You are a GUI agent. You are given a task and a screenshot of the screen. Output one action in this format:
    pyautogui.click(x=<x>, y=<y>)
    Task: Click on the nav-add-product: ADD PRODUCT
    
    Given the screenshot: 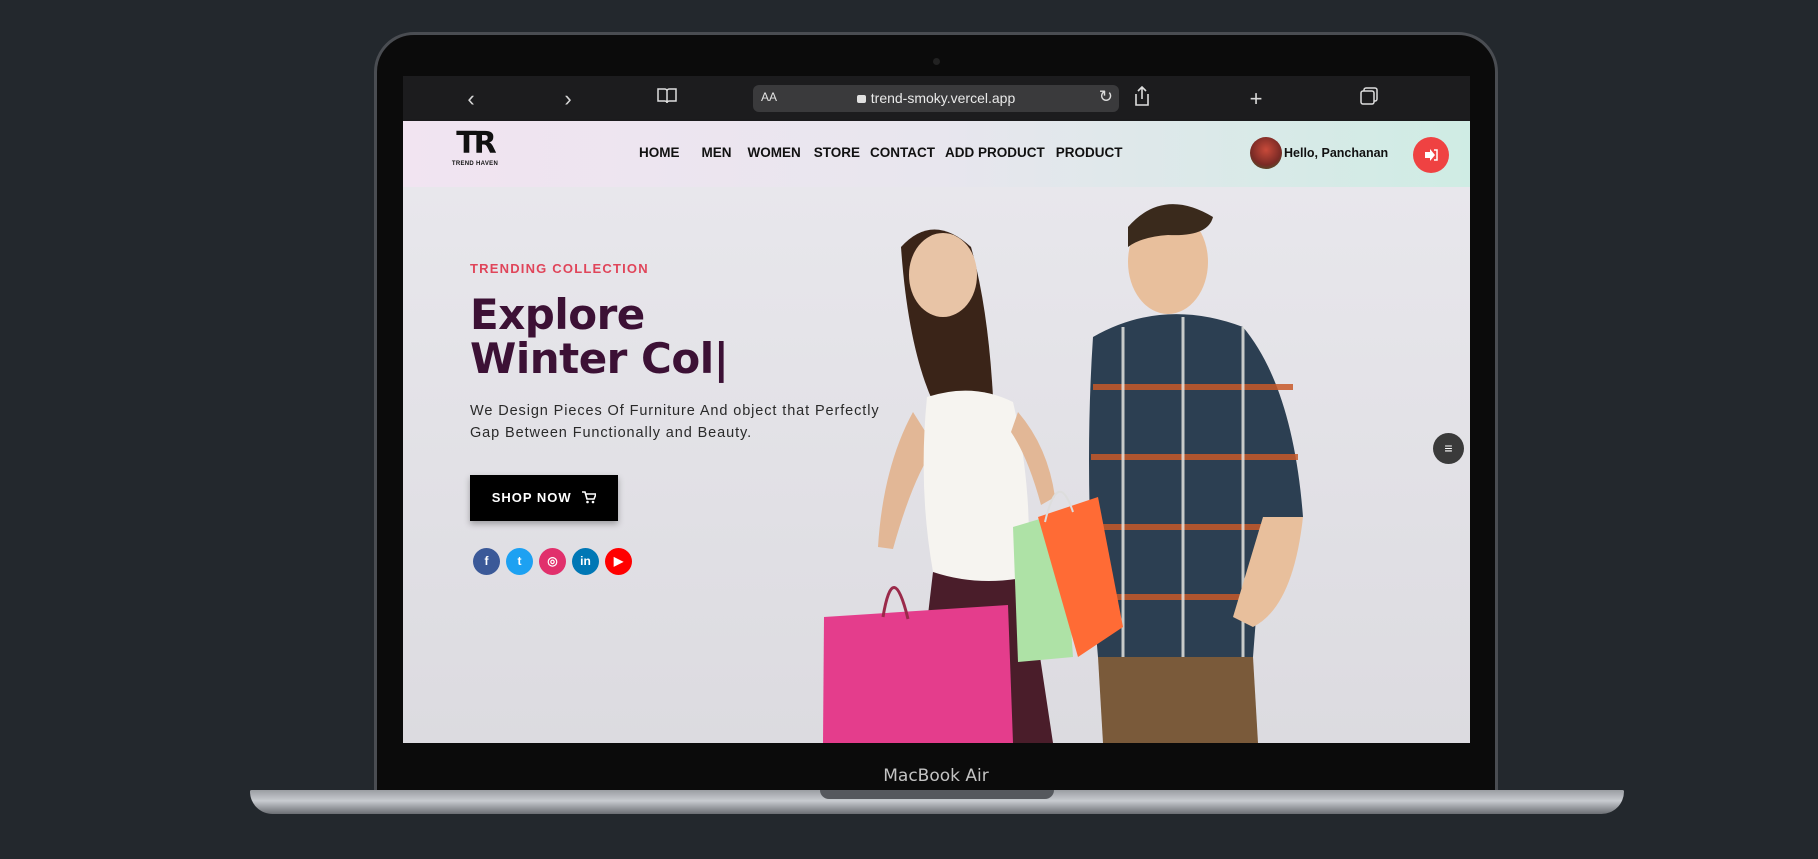 What is the action you would take?
    pyautogui.click(x=995, y=152)
    